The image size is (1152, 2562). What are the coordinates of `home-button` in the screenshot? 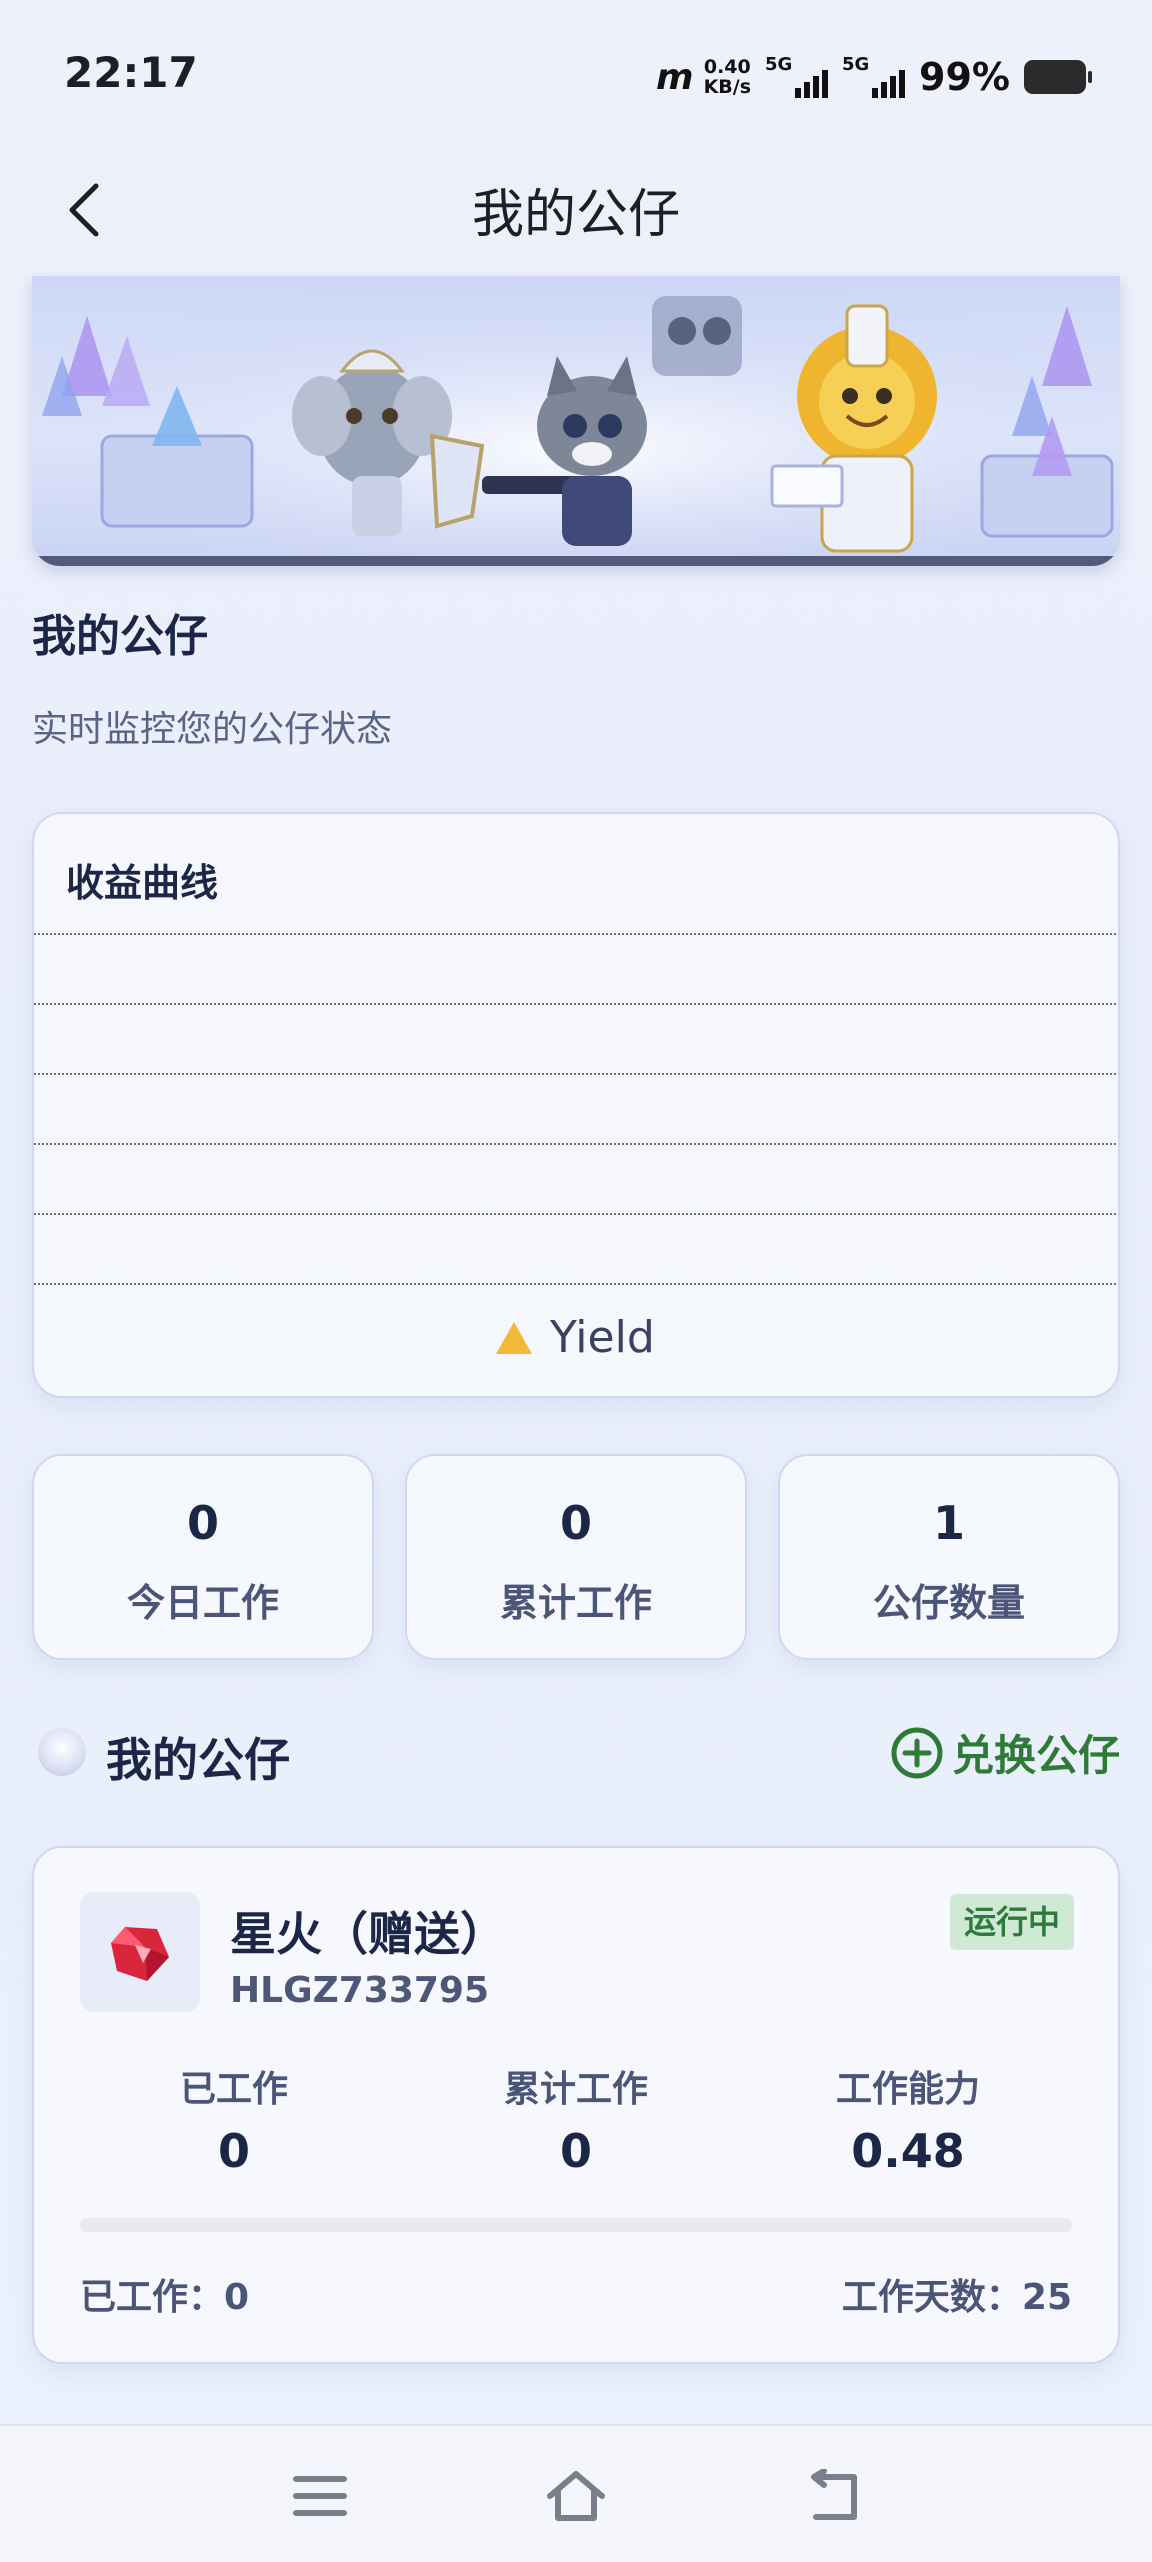 It's located at (576, 2496).